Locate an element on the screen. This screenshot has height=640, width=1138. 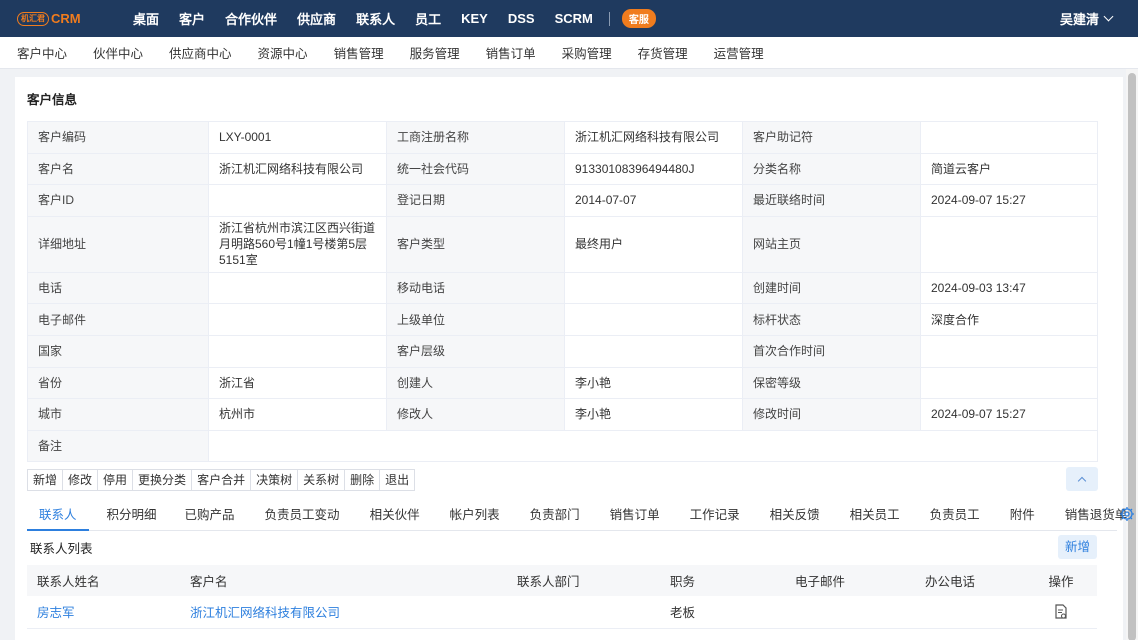
scrollbar-thumb is located at coordinates (1132, 356).